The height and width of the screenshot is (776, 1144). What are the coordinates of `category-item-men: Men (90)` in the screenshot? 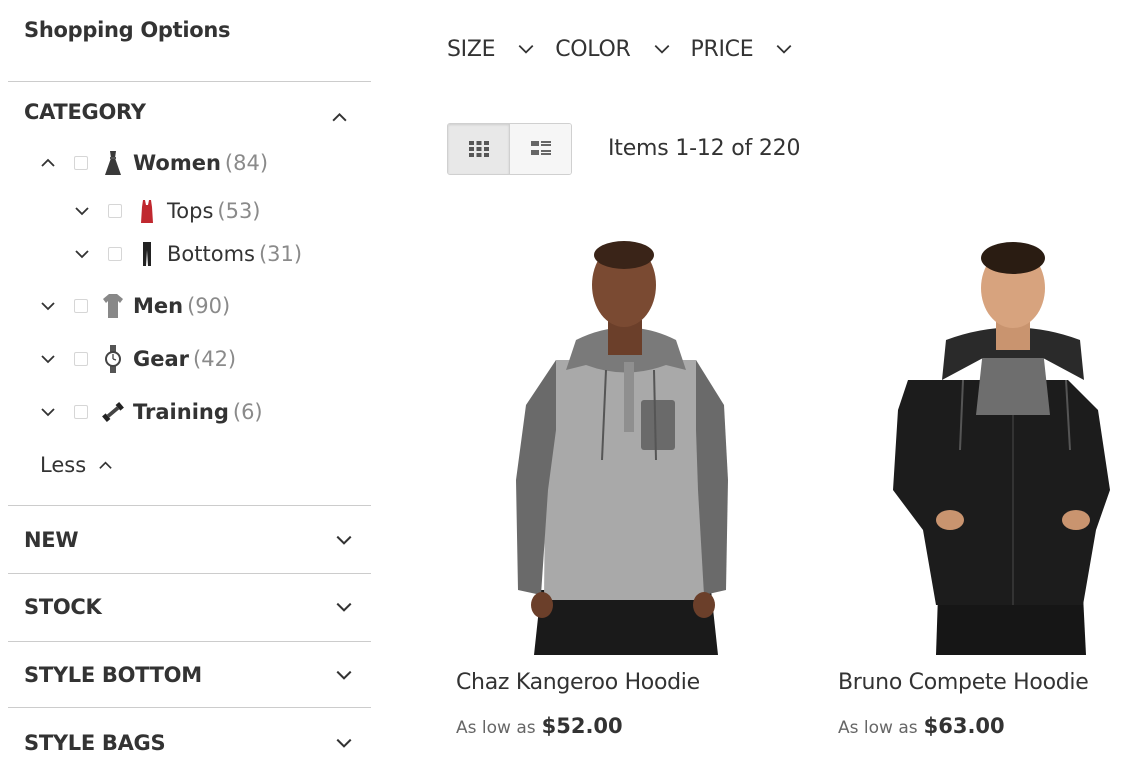 It's located at (135, 306).